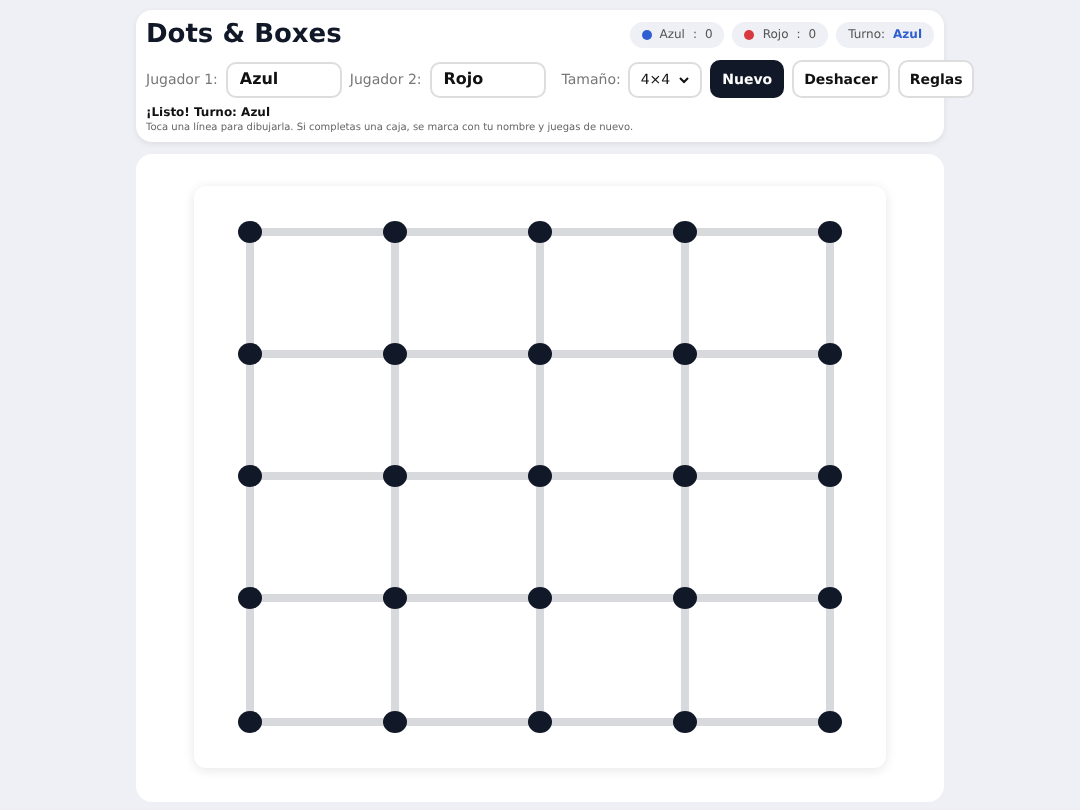  I want to click on app-title: Dots & Boxes, so click(245, 35).